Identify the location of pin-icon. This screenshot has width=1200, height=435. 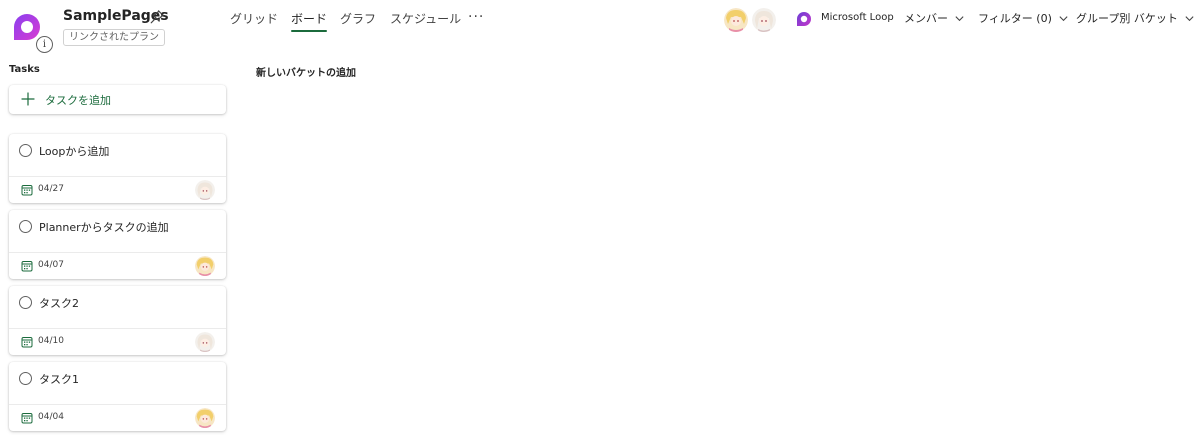
(157, 17).